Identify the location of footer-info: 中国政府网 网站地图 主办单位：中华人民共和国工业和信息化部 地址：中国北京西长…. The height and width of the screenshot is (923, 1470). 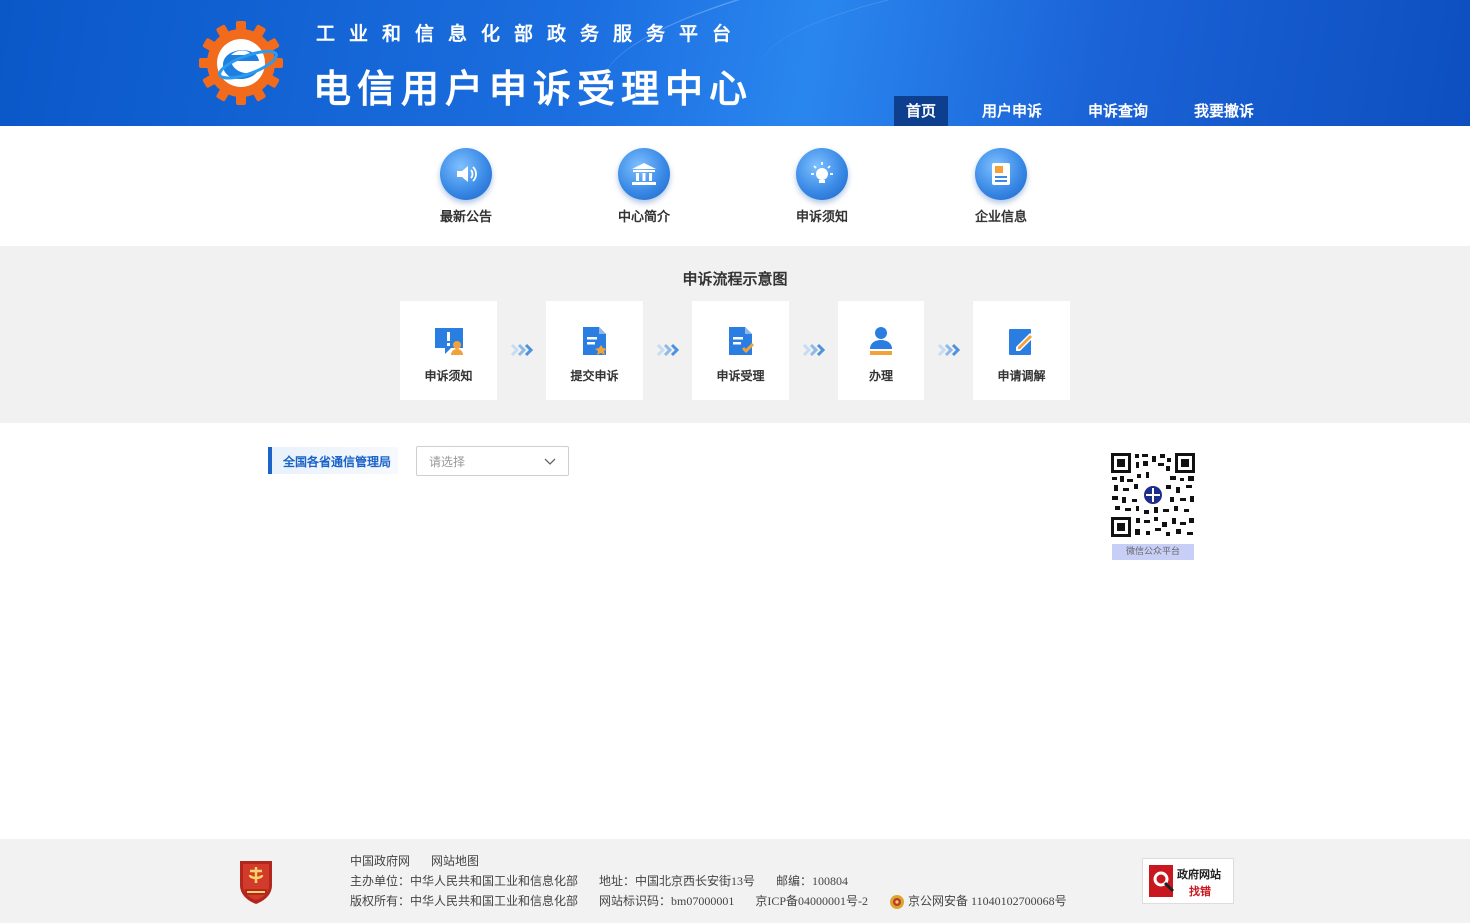
(708, 881).